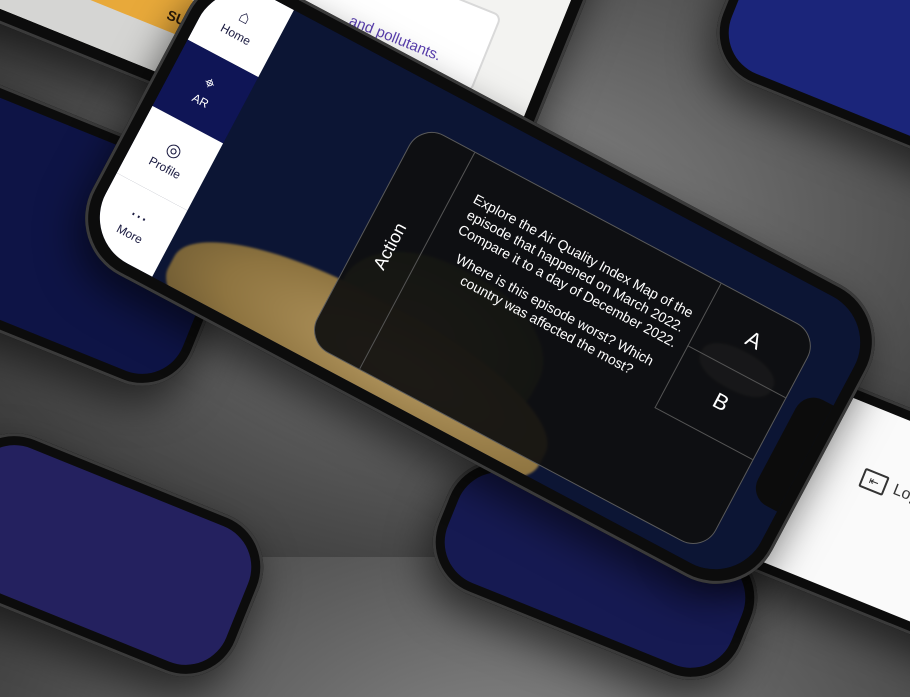  What do you see at coordinates (132, 555) in the screenshot?
I see `bottom-left-screen` at bounding box center [132, 555].